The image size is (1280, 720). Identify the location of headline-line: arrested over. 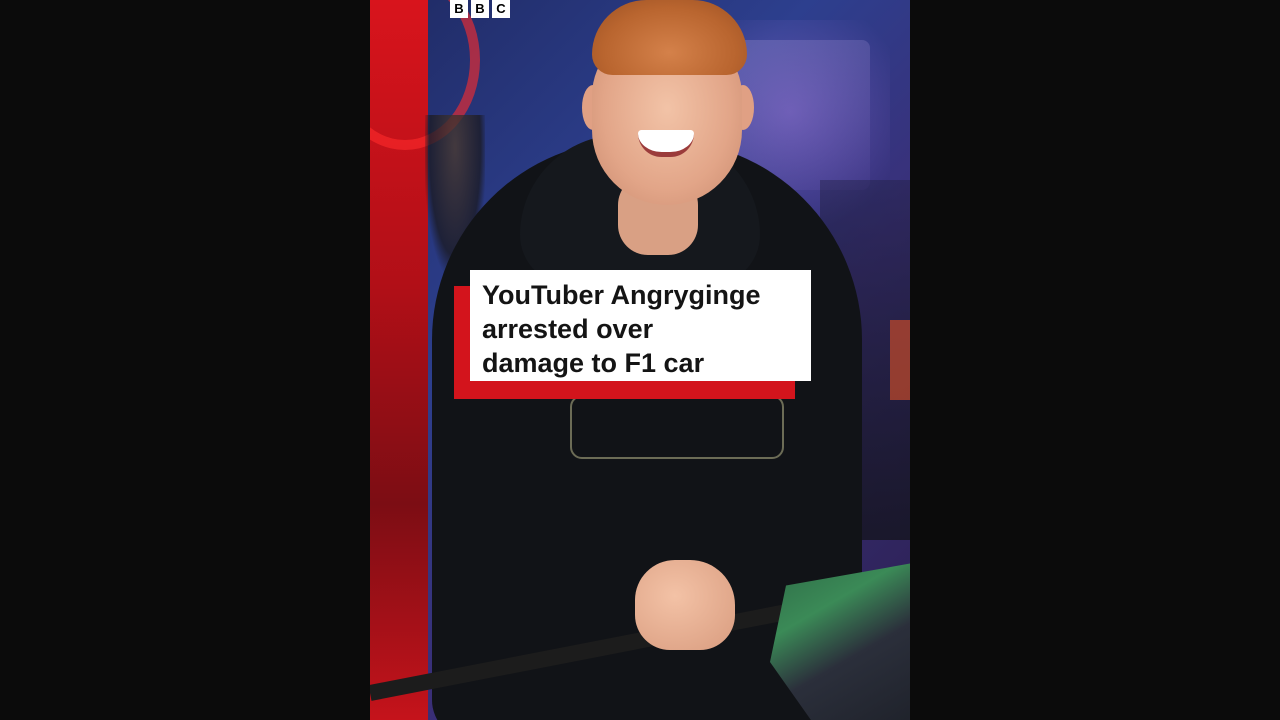
(568, 329).